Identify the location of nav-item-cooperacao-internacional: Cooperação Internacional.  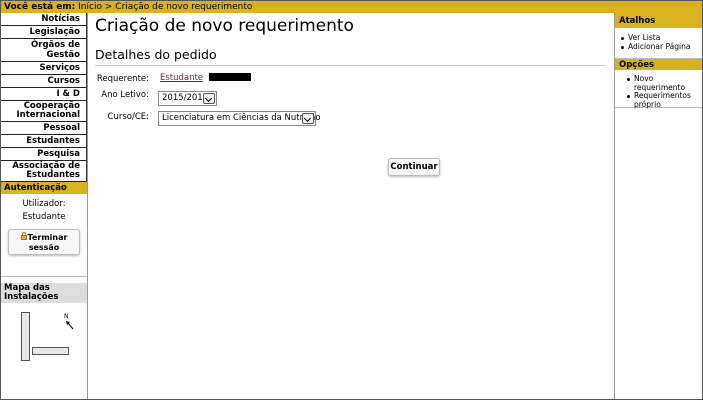
(43, 111).